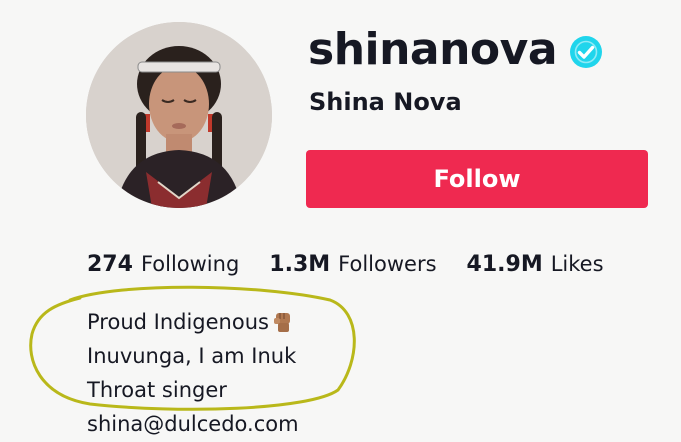 The width and height of the screenshot is (681, 442). I want to click on follow-button: Follow, so click(477, 179).